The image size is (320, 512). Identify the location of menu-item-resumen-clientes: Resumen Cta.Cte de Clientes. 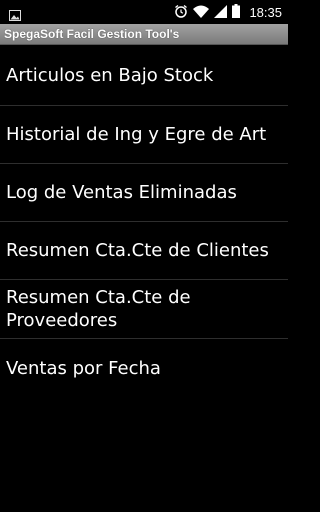
(144, 251).